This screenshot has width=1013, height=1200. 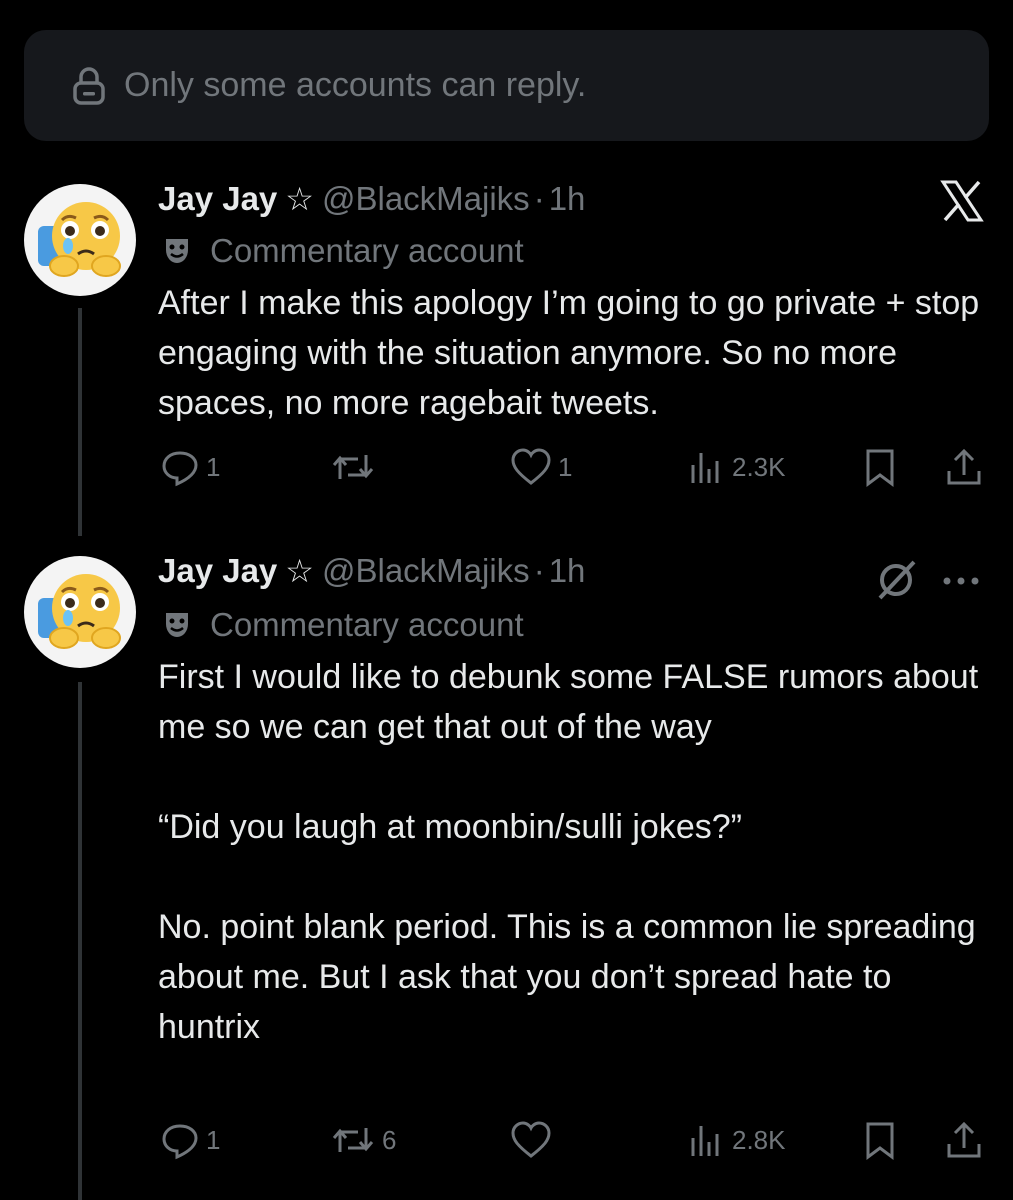 I want to click on x-logo-icon, so click(x=962, y=201).